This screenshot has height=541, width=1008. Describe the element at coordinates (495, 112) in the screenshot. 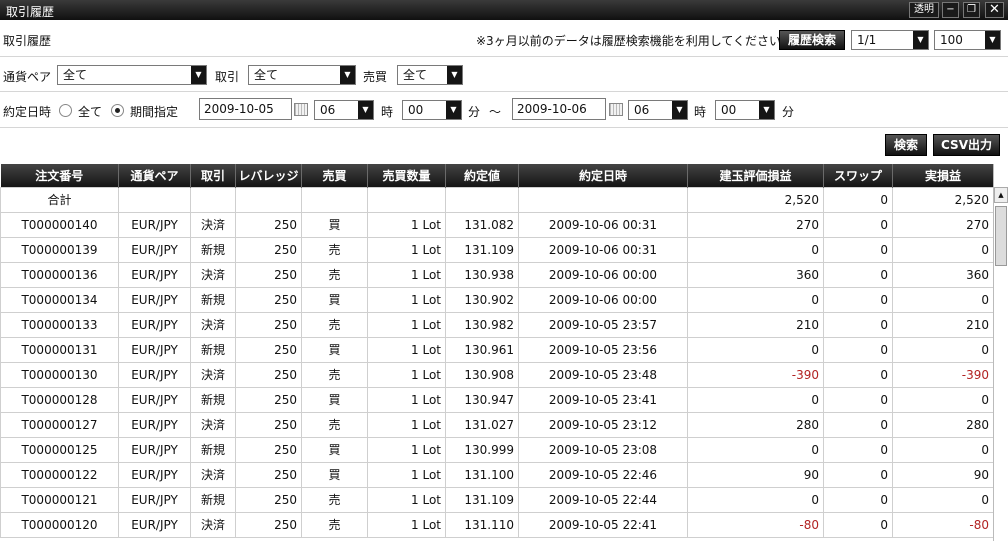

I see `range-tilde: ～` at that location.